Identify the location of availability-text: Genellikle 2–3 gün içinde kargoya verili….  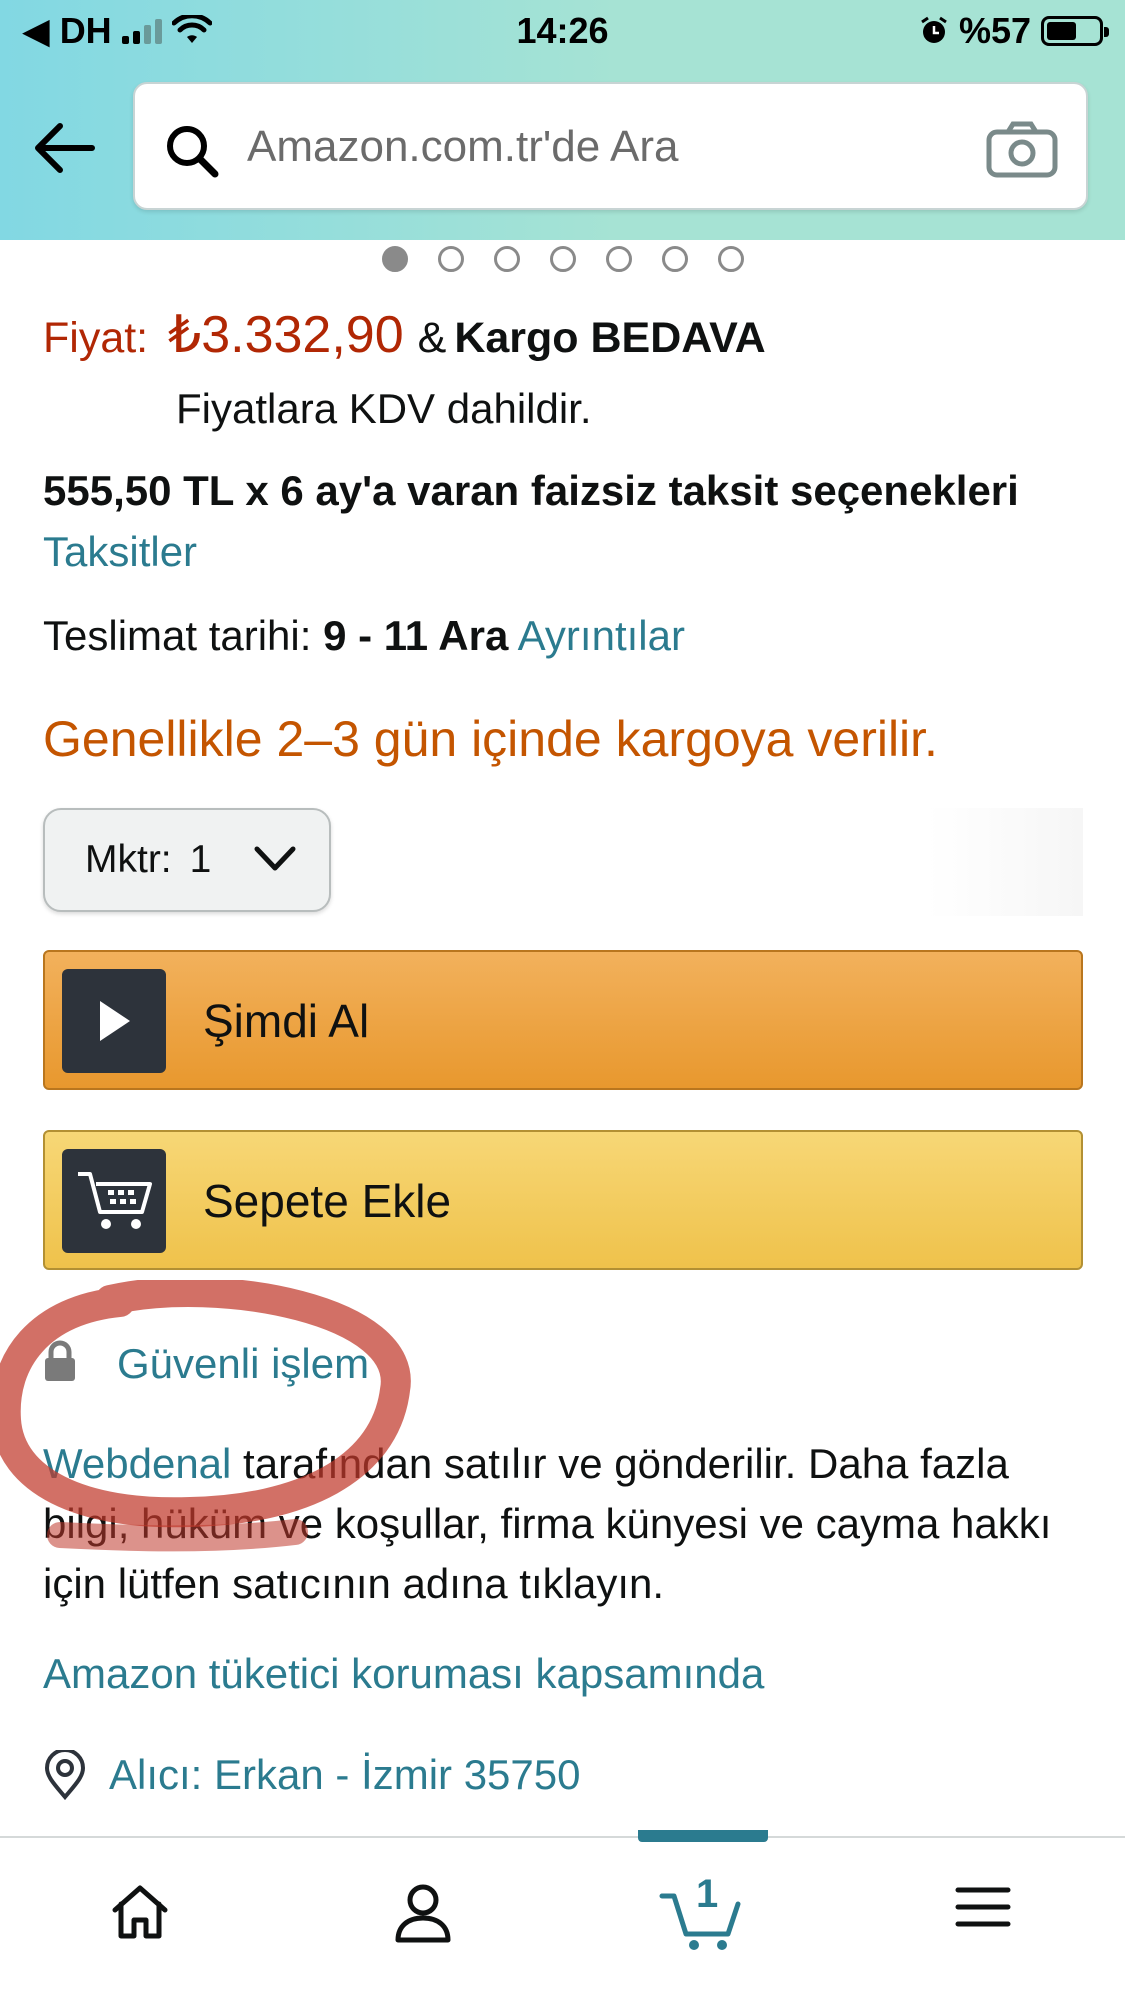
(490, 739).